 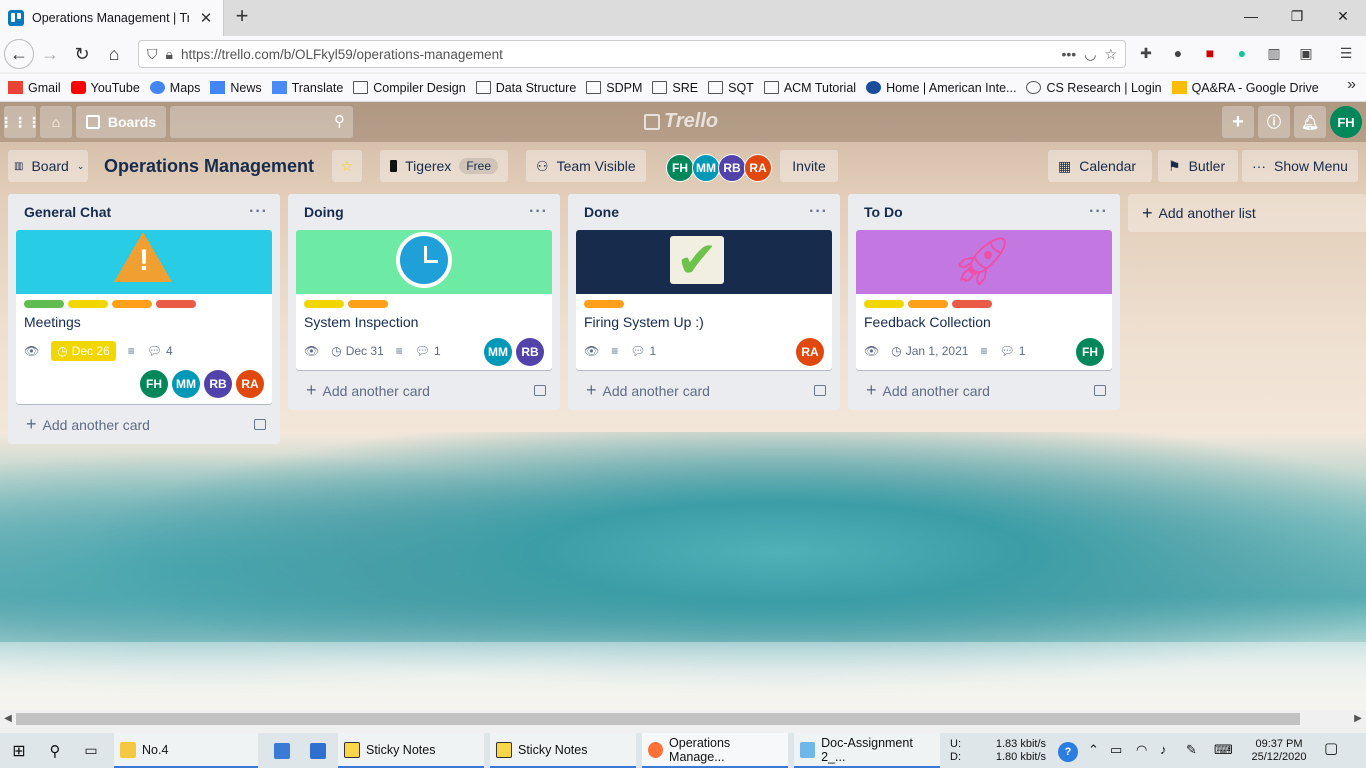 What do you see at coordinates (1300, 166) in the screenshot?
I see `show-menu-button: ··· Show Menu` at bounding box center [1300, 166].